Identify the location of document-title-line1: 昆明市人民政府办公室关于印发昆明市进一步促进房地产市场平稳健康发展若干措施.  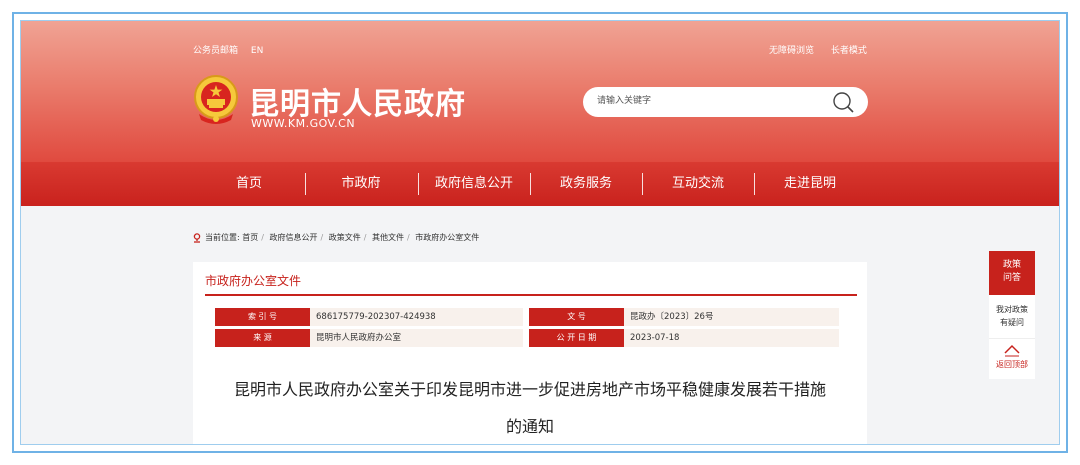
(529, 389).